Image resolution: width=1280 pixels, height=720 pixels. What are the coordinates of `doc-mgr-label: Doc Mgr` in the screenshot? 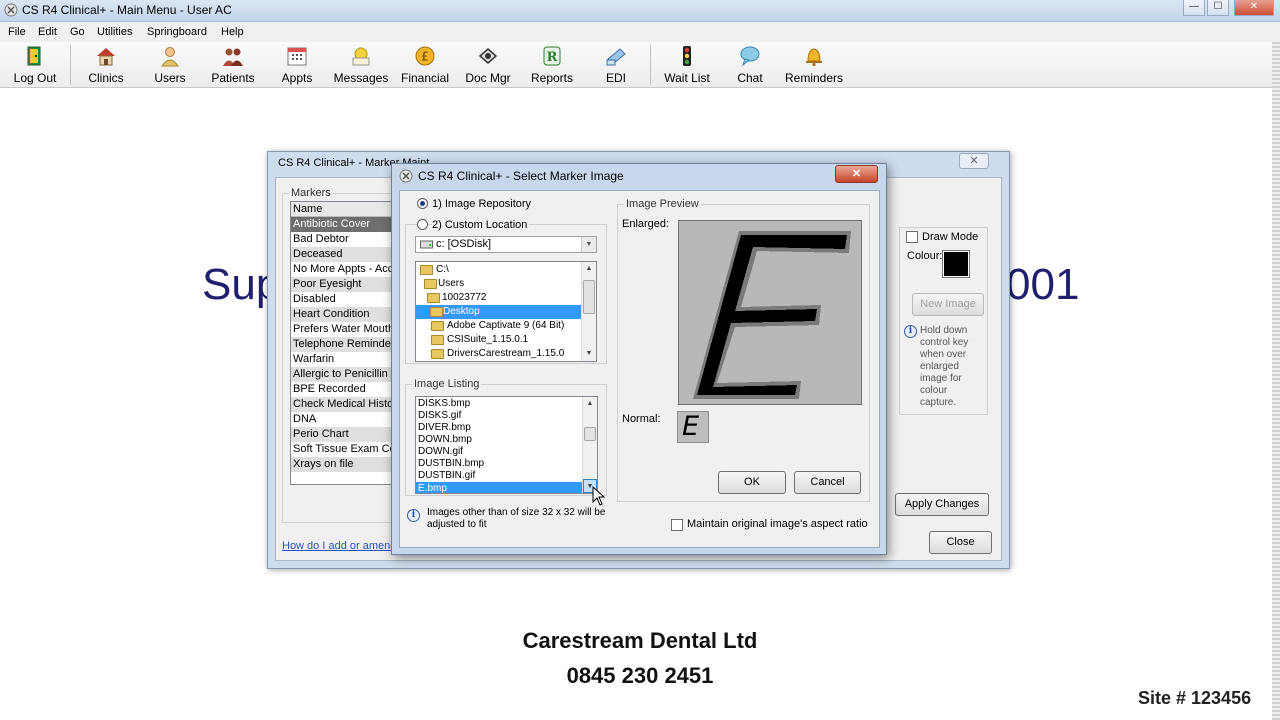 It's located at (488, 78).